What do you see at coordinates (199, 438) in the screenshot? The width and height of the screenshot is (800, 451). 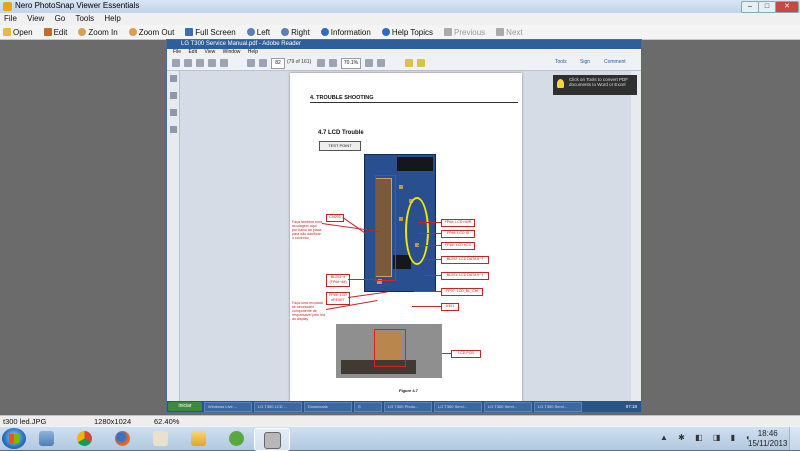 I see `taskbar-app-explorer` at bounding box center [199, 438].